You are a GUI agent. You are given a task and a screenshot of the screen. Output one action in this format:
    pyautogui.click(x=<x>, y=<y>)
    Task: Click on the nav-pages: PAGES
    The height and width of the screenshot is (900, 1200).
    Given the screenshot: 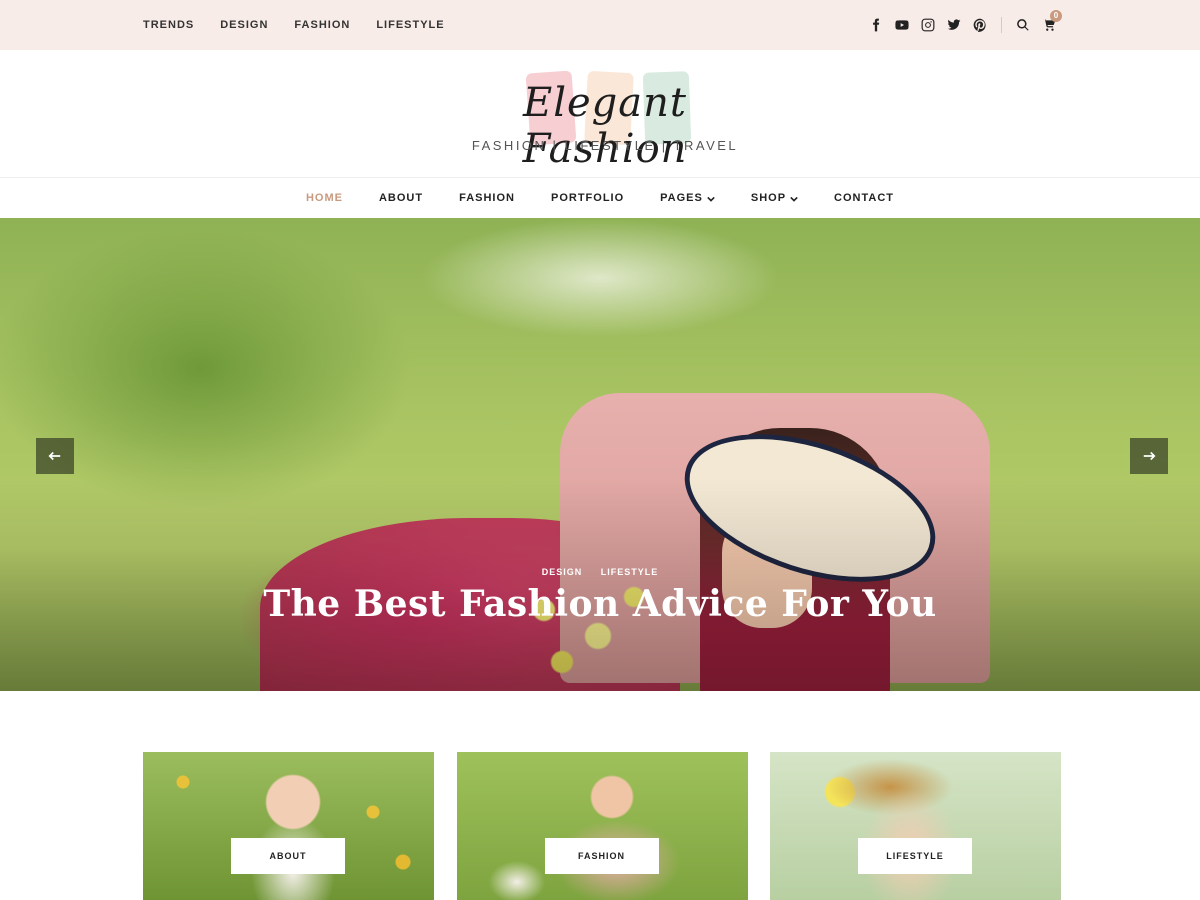 What is the action you would take?
    pyautogui.click(x=687, y=198)
    